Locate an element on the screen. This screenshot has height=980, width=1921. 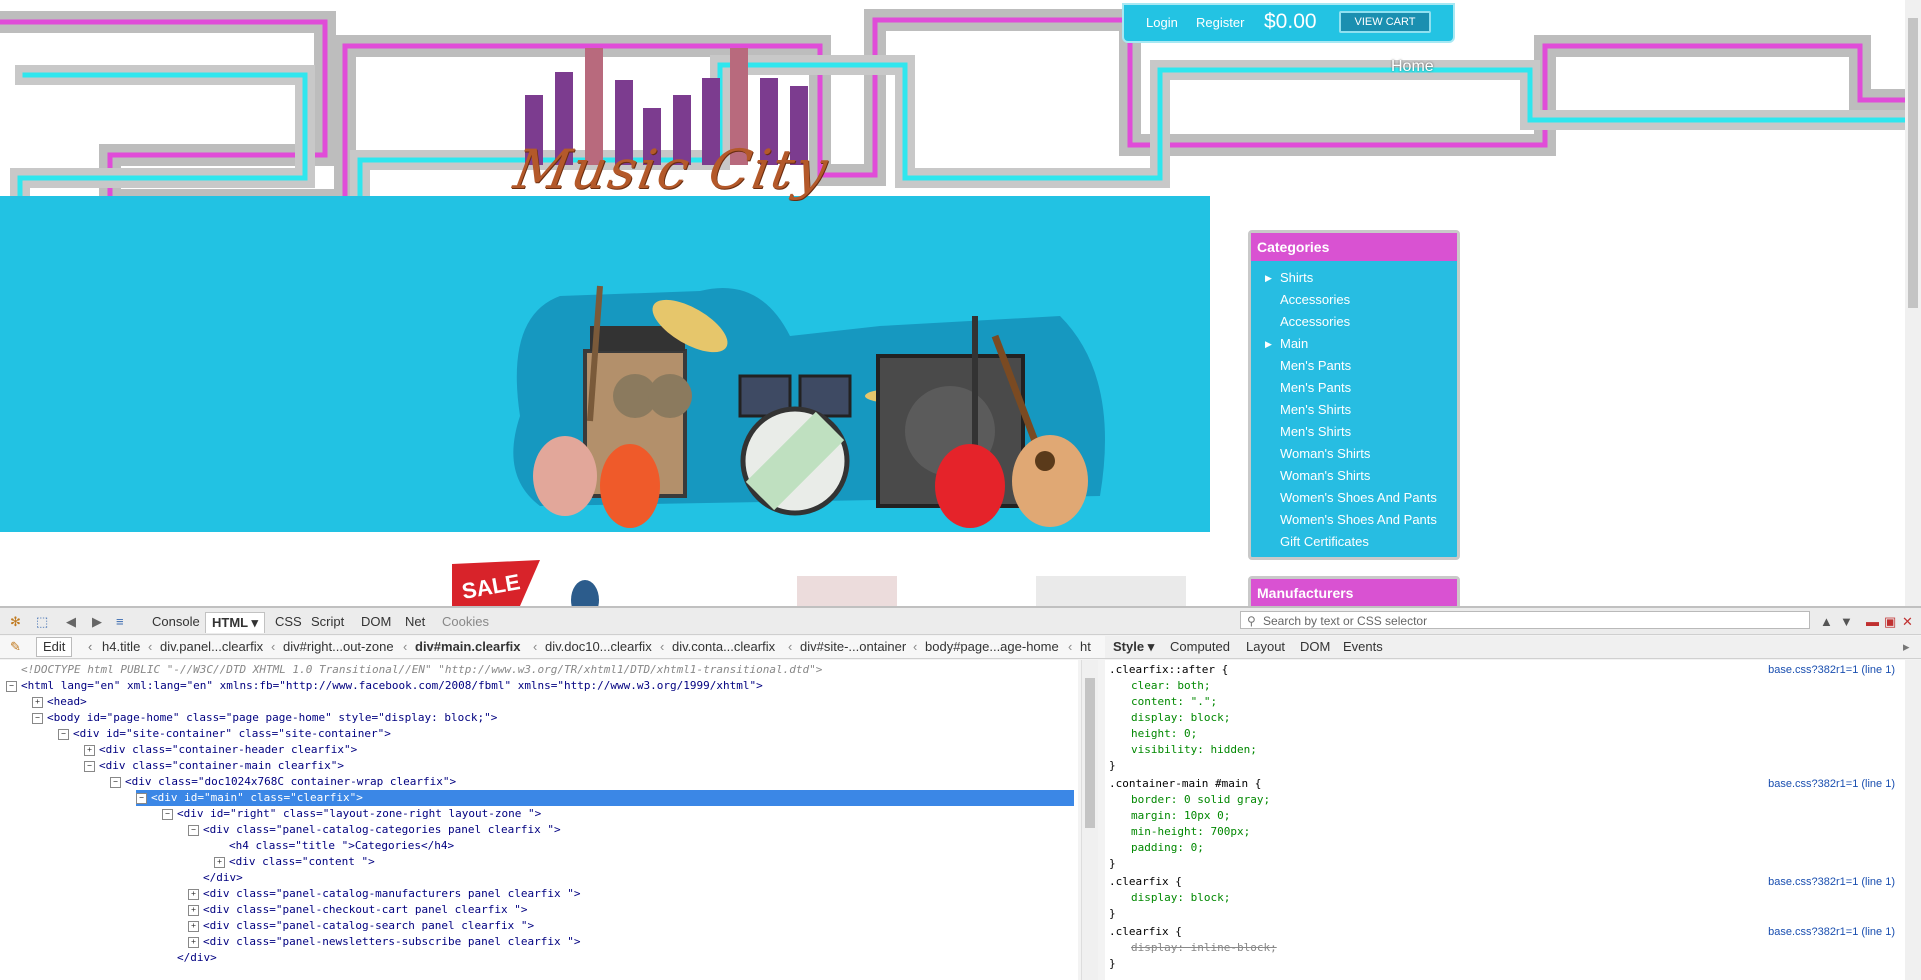
edit-button: Edit is located at coordinates (54, 647).